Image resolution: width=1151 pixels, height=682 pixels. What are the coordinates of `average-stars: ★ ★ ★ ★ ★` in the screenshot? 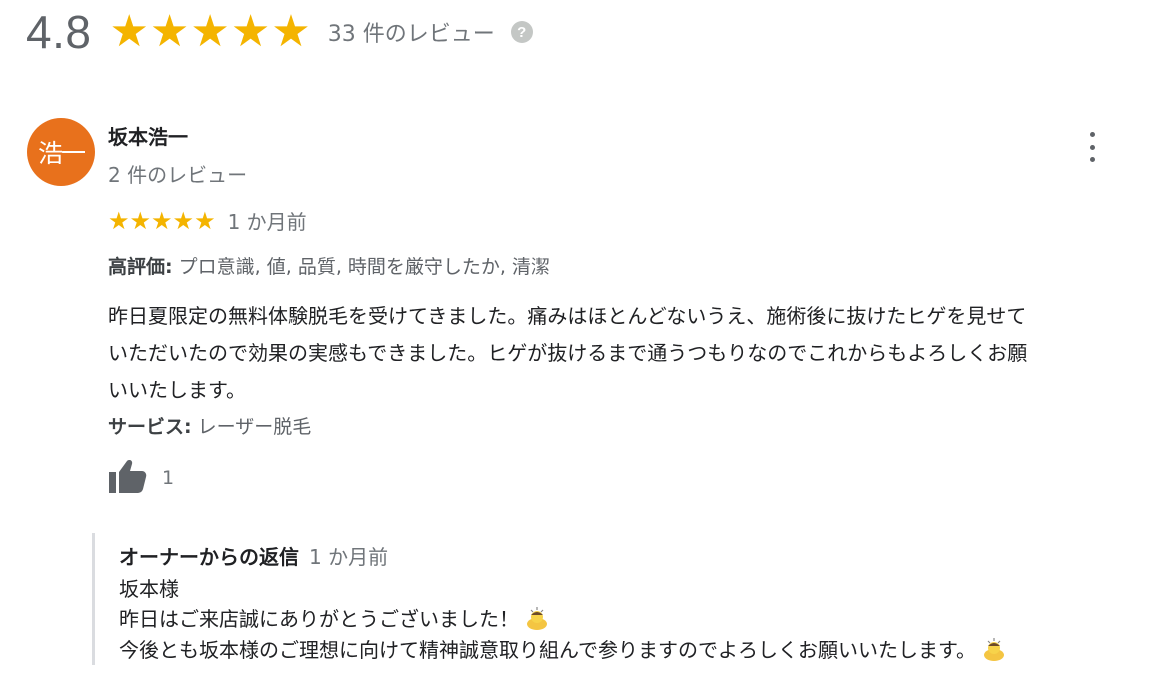 It's located at (210, 32).